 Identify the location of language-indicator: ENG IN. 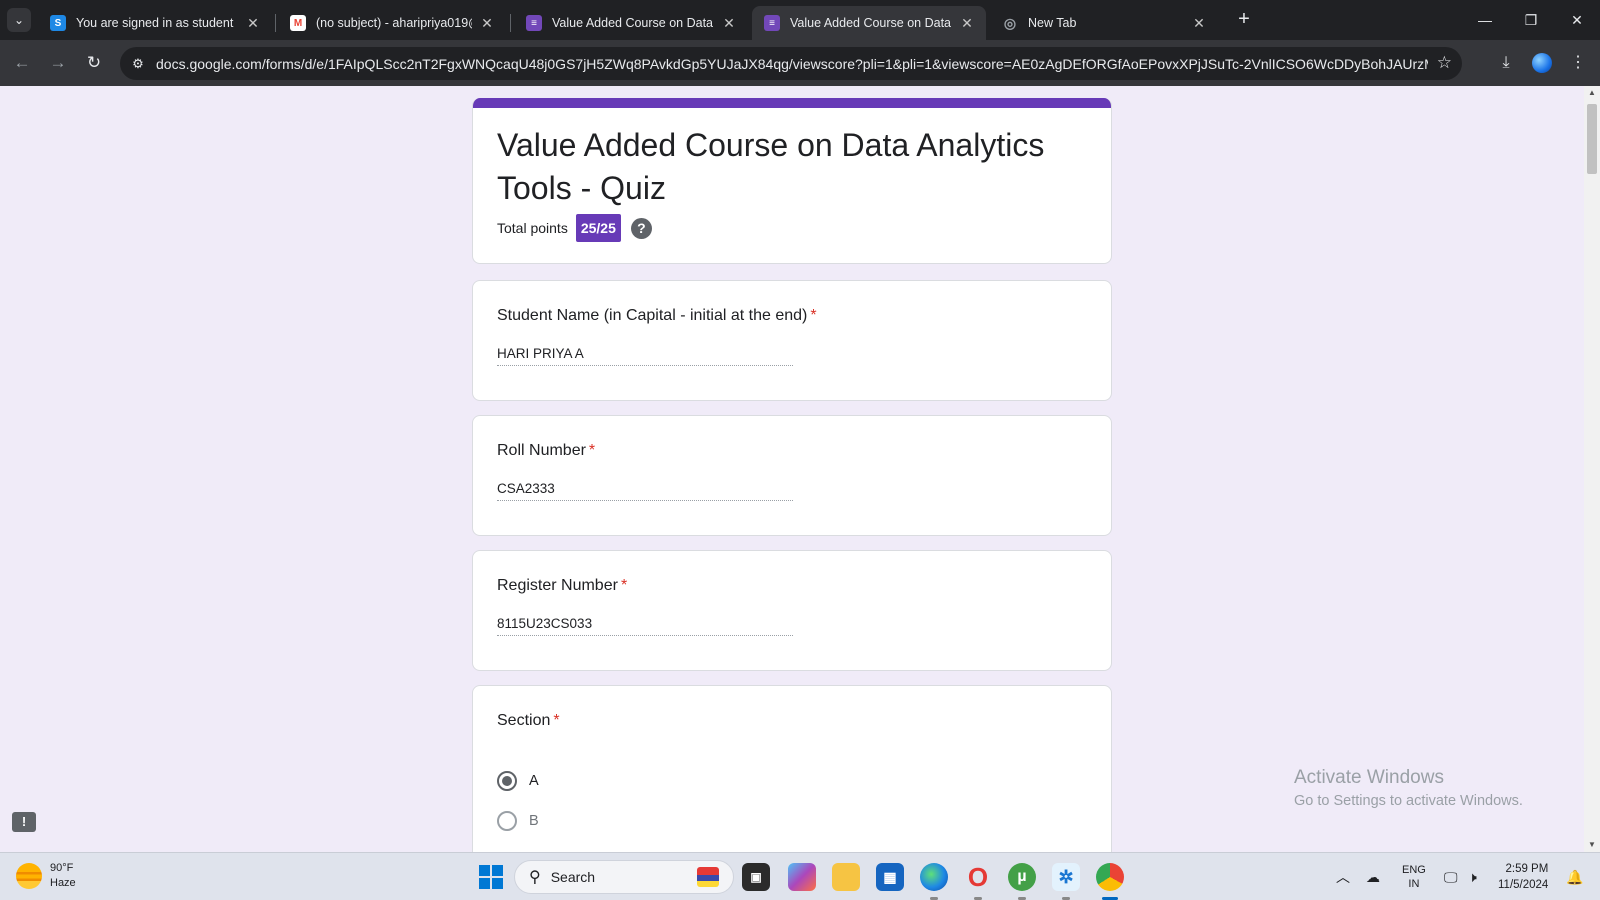
(1414, 876).